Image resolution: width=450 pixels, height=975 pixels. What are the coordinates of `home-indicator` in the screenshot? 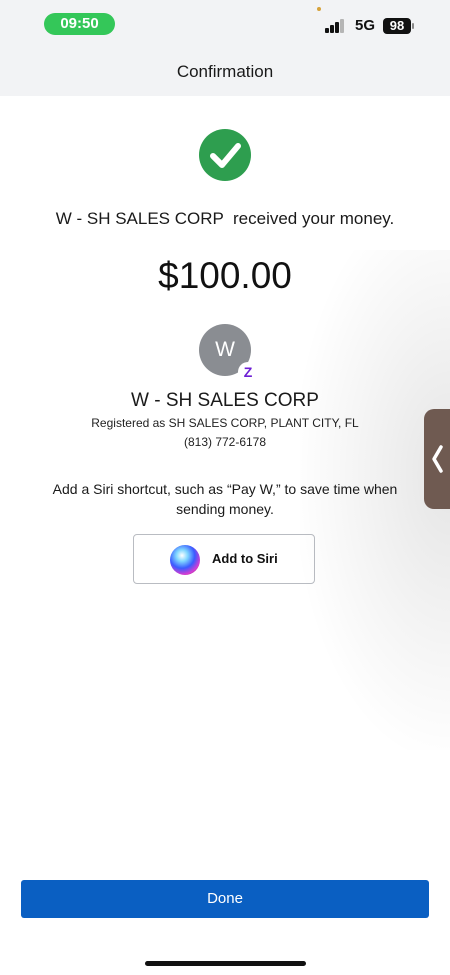 It's located at (225, 963).